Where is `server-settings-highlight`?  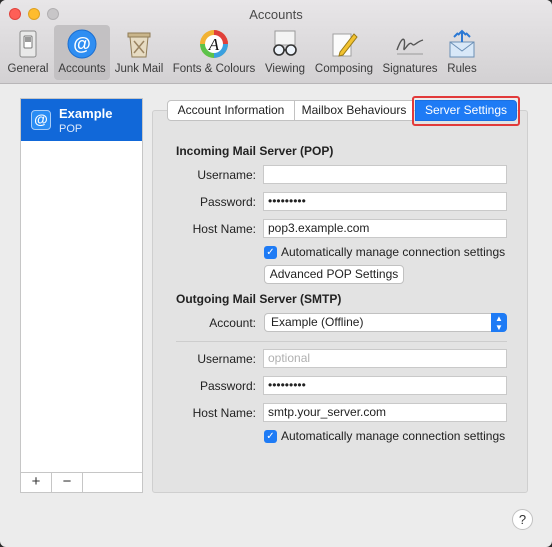
server-settings-highlight is located at coordinates (466, 111).